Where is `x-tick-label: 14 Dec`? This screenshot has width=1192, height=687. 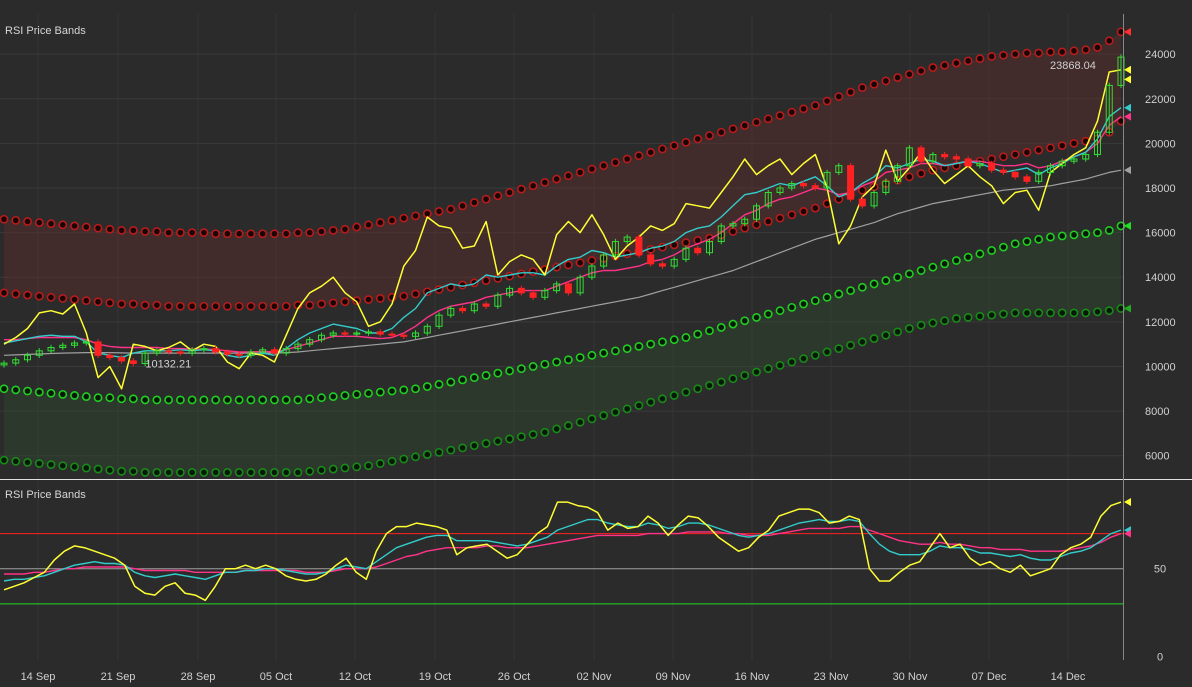
x-tick-label: 14 Dec is located at coordinates (1068, 677).